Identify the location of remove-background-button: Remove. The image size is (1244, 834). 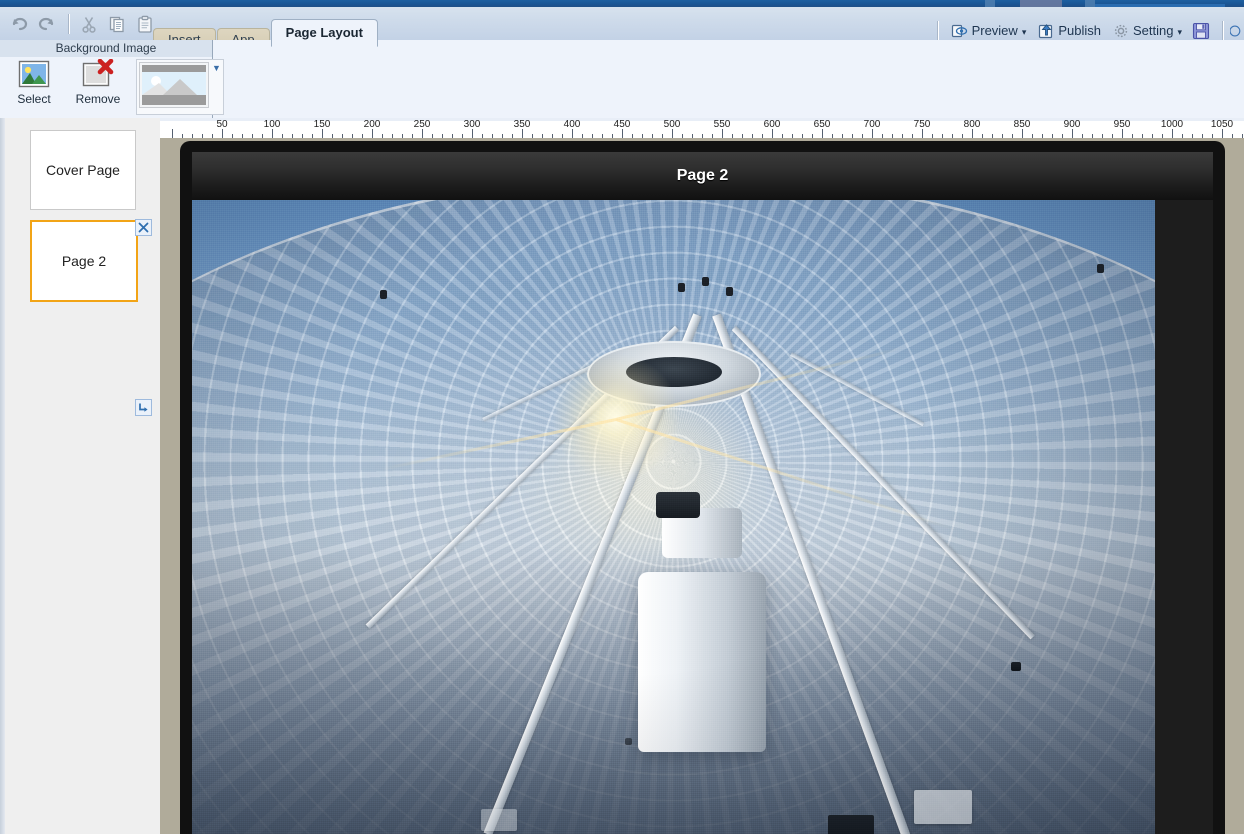
(98, 82).